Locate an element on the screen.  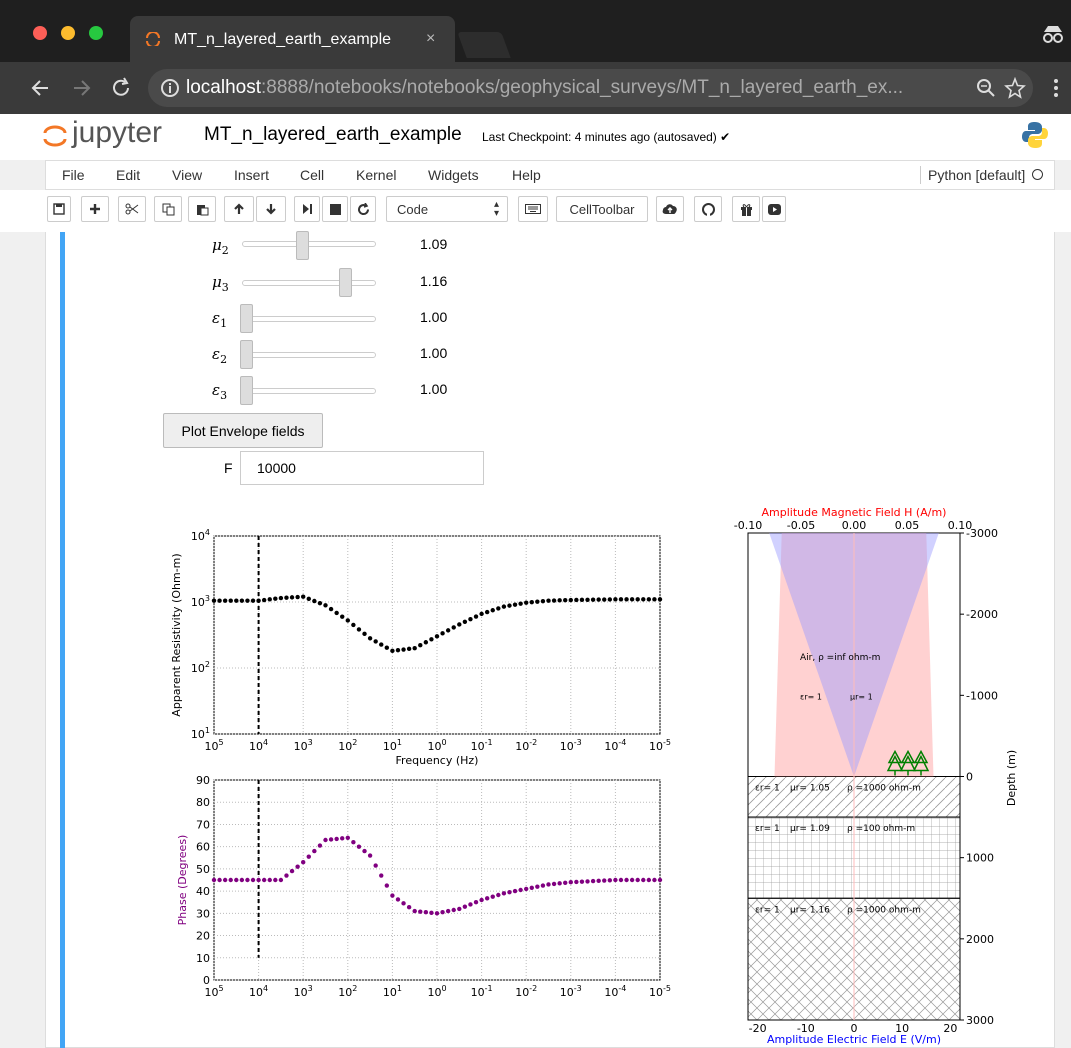
restart-button is located at coordinates (363, 209).